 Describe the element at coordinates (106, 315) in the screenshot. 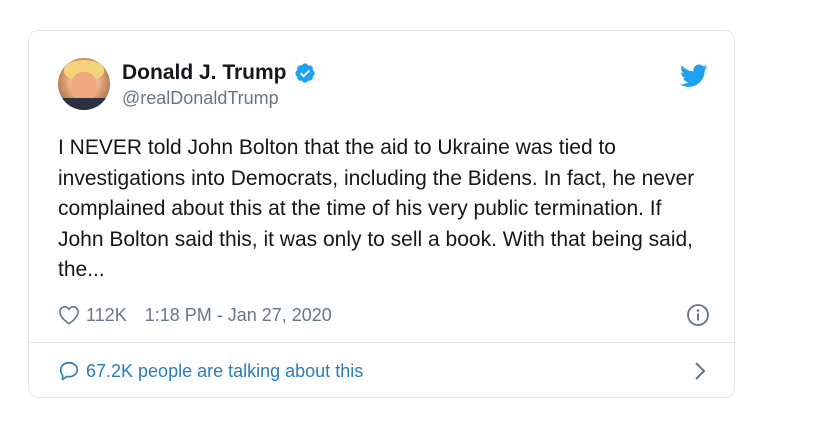

I see `like-count: 112K` at that location.